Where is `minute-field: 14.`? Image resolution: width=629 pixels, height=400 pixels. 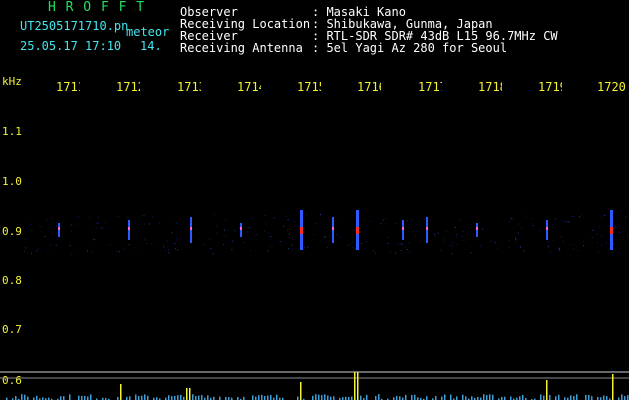
minute-field: 14. is located at coordinates (151, 46).